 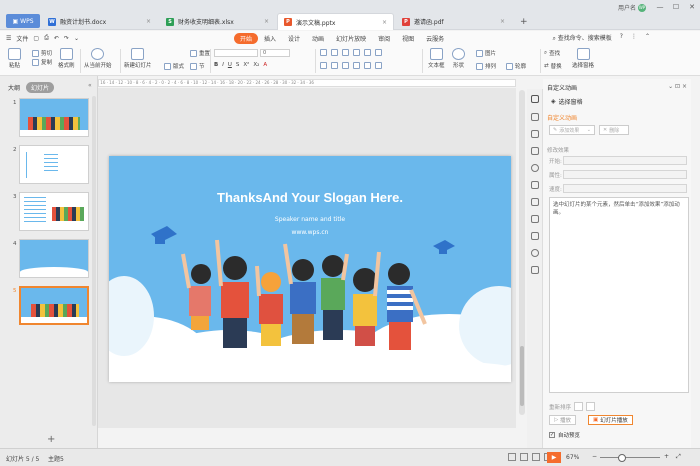 I want to click on user-account: 用户名 WP, so click(x=632, y=7).